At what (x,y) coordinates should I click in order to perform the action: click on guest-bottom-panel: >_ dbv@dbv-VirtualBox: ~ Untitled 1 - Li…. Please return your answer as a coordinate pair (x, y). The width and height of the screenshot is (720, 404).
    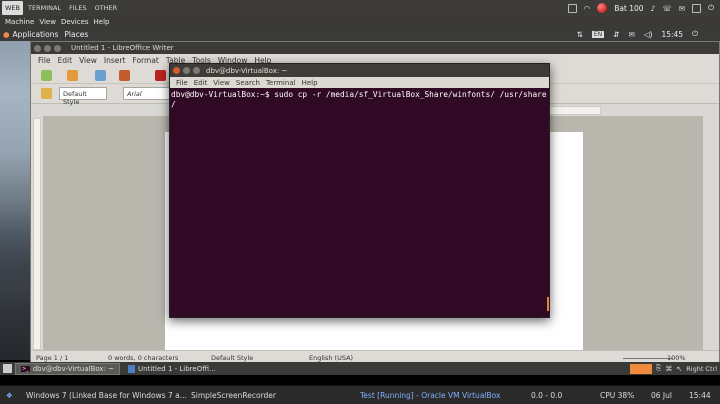
    Looking at the image, I should click on (360, 368).